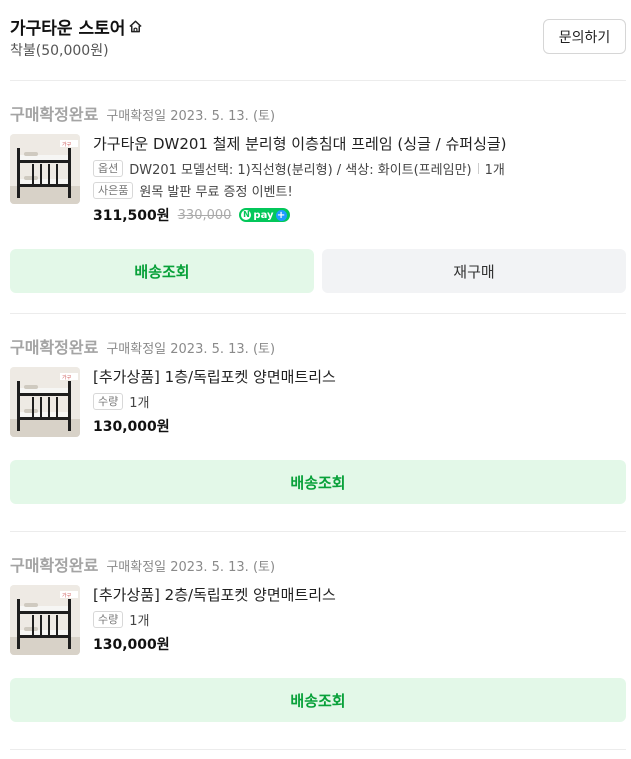 Image resolution: width=631 pixels, height=759 pixels. I want to click on npay-plus-icon: +, so click(281, 215).